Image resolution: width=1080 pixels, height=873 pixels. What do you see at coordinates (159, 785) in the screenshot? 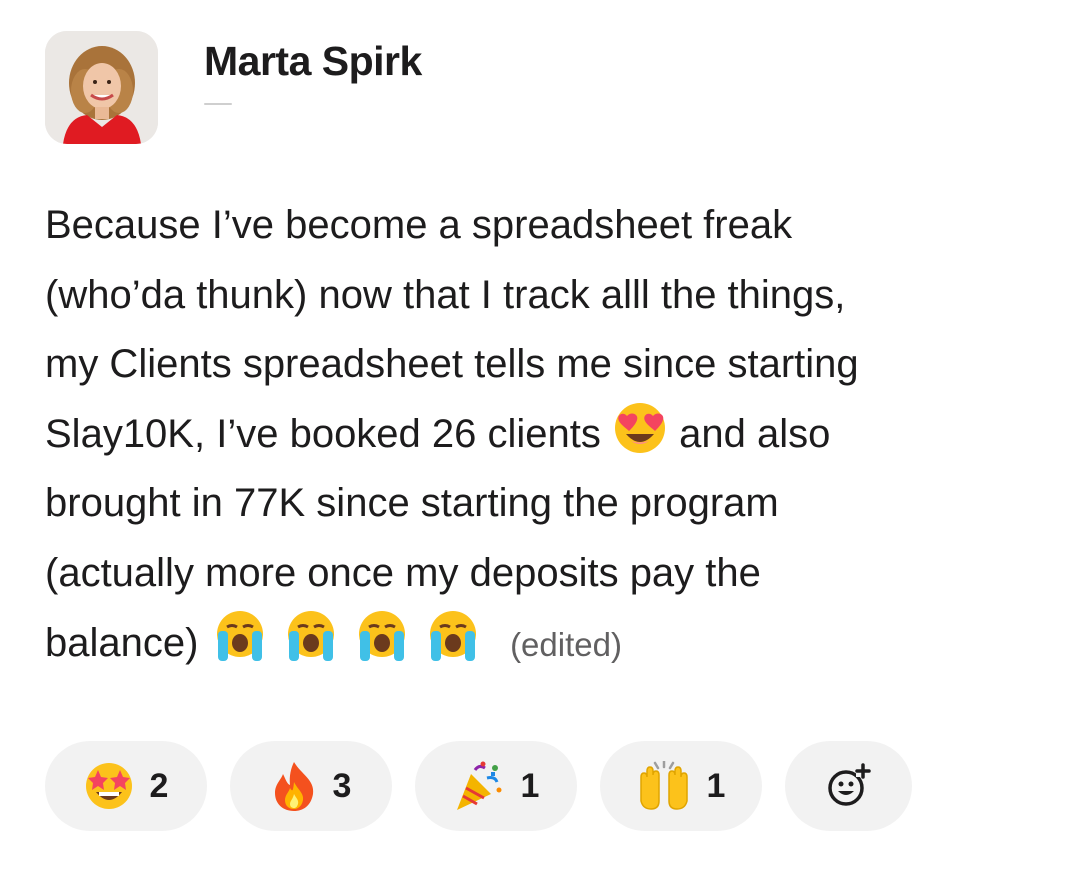
I see `reaction-count: 2` at bounding box center [159, 785].